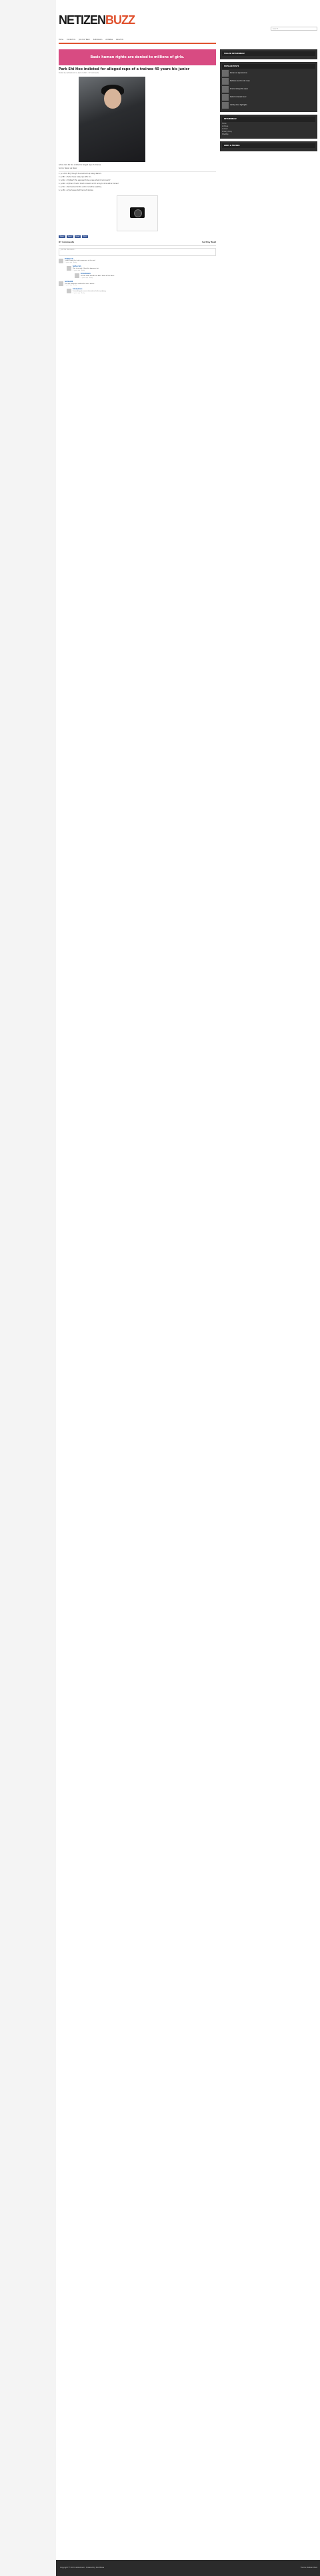 The image size is (320, 2576). What do you see at coordinates (84, 40) in the screenshot?
I see `nav-join: Join Our Team` at bounding box center [84, 40].